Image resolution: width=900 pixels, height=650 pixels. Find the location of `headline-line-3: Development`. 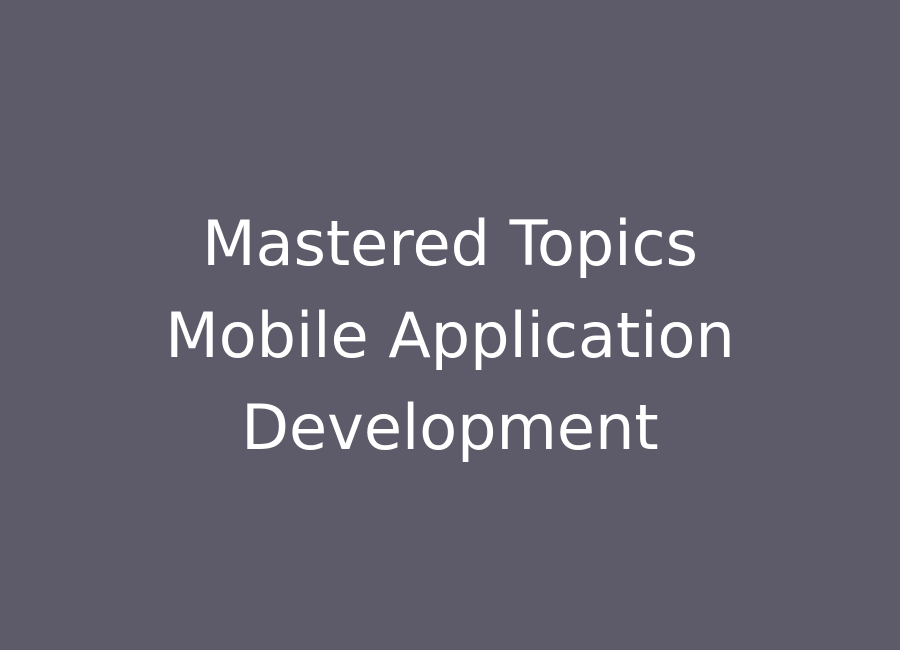

headline-line-3: Development is located at coordinates (450, 427).